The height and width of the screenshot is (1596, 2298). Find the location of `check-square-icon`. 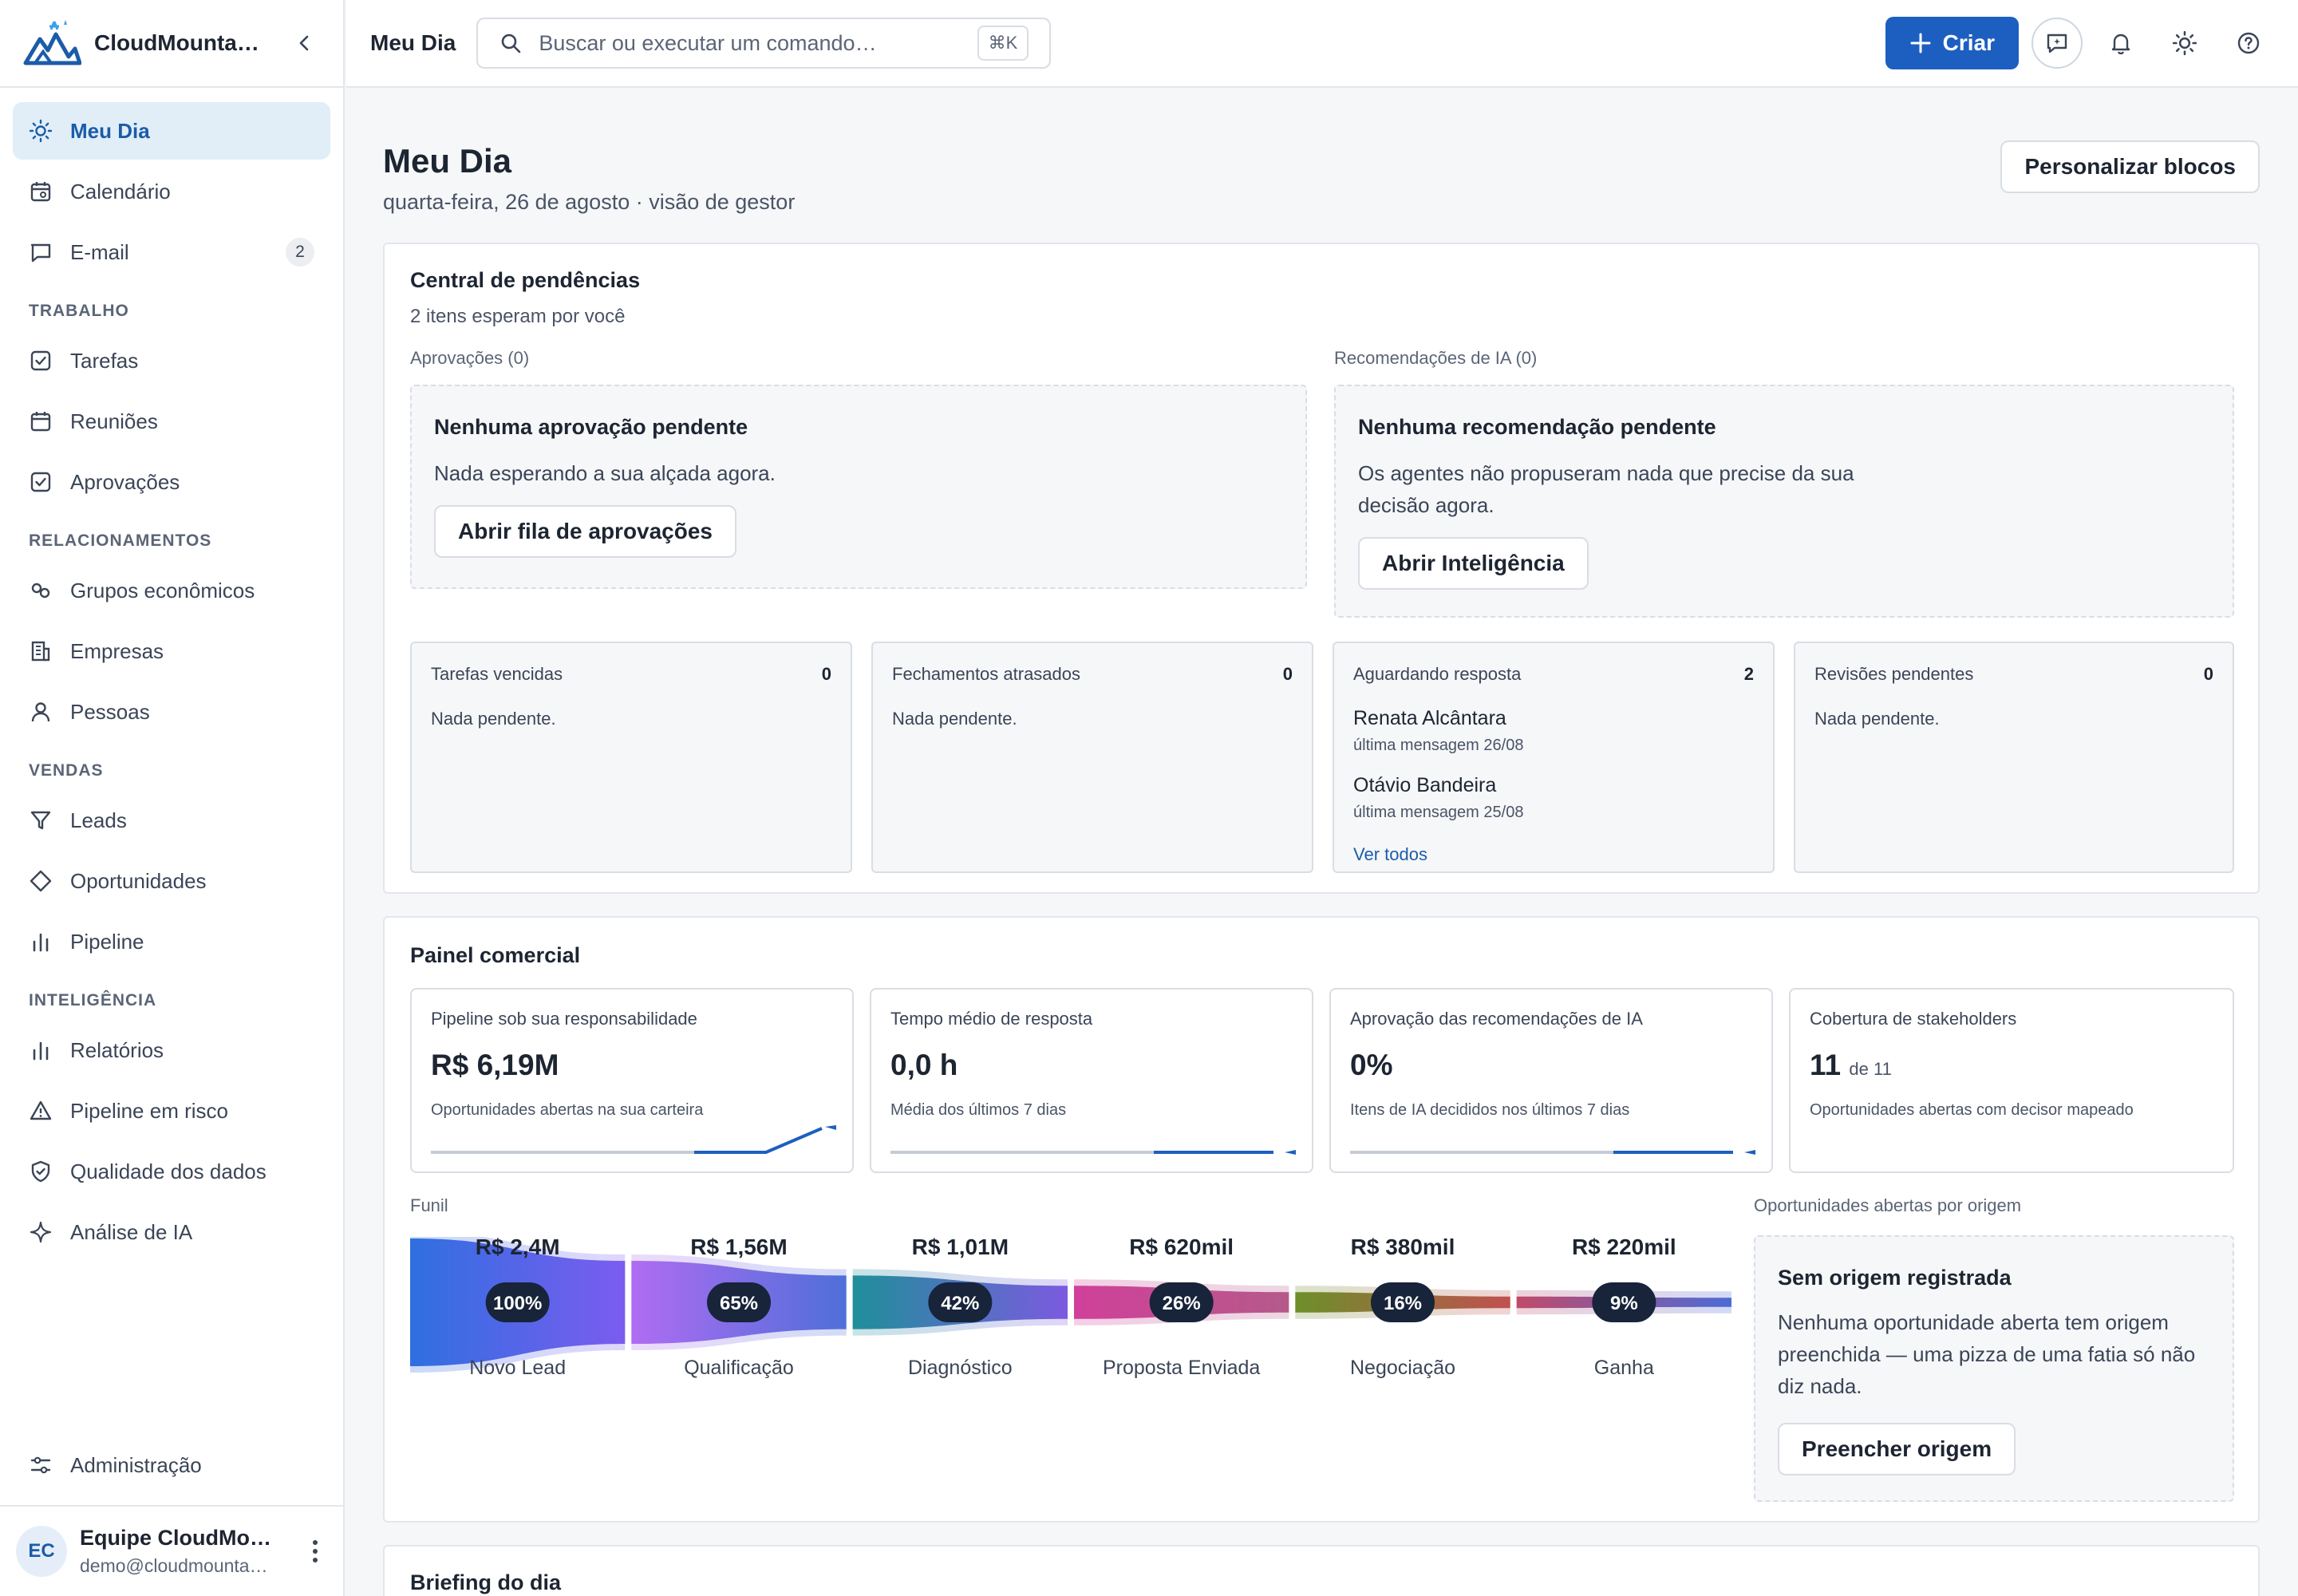

check-square-icon is located at coordinates (41, 482).